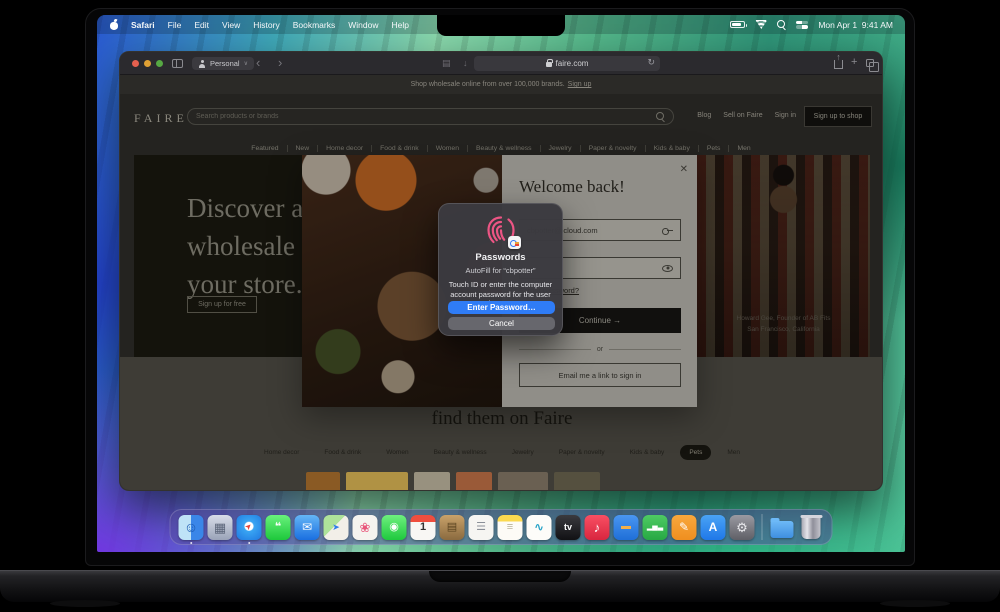 The width and height of the screenshot is (1000, 612). What do you see at coordinates (159, 63) in the screenshot?
I see `zoom-window-button` at bounding box center [159, 63].